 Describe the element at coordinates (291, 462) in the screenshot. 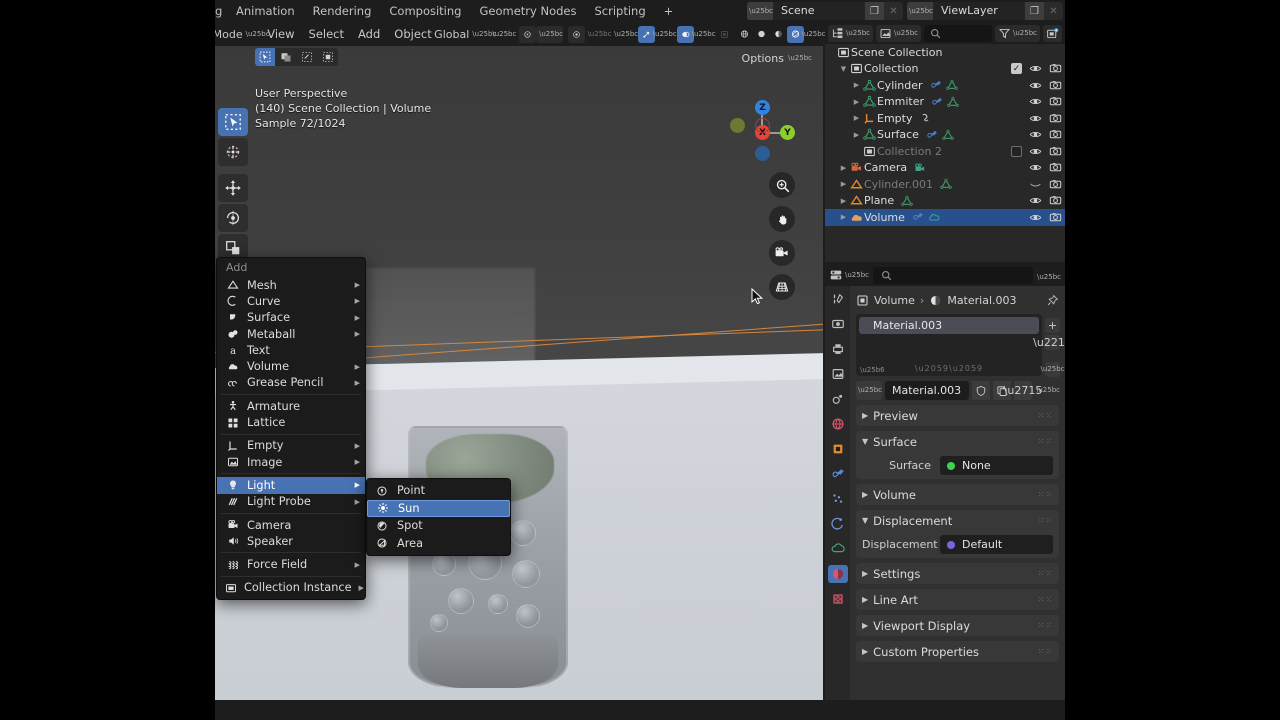

I see `menu-item-image: Image ▶` at that location.